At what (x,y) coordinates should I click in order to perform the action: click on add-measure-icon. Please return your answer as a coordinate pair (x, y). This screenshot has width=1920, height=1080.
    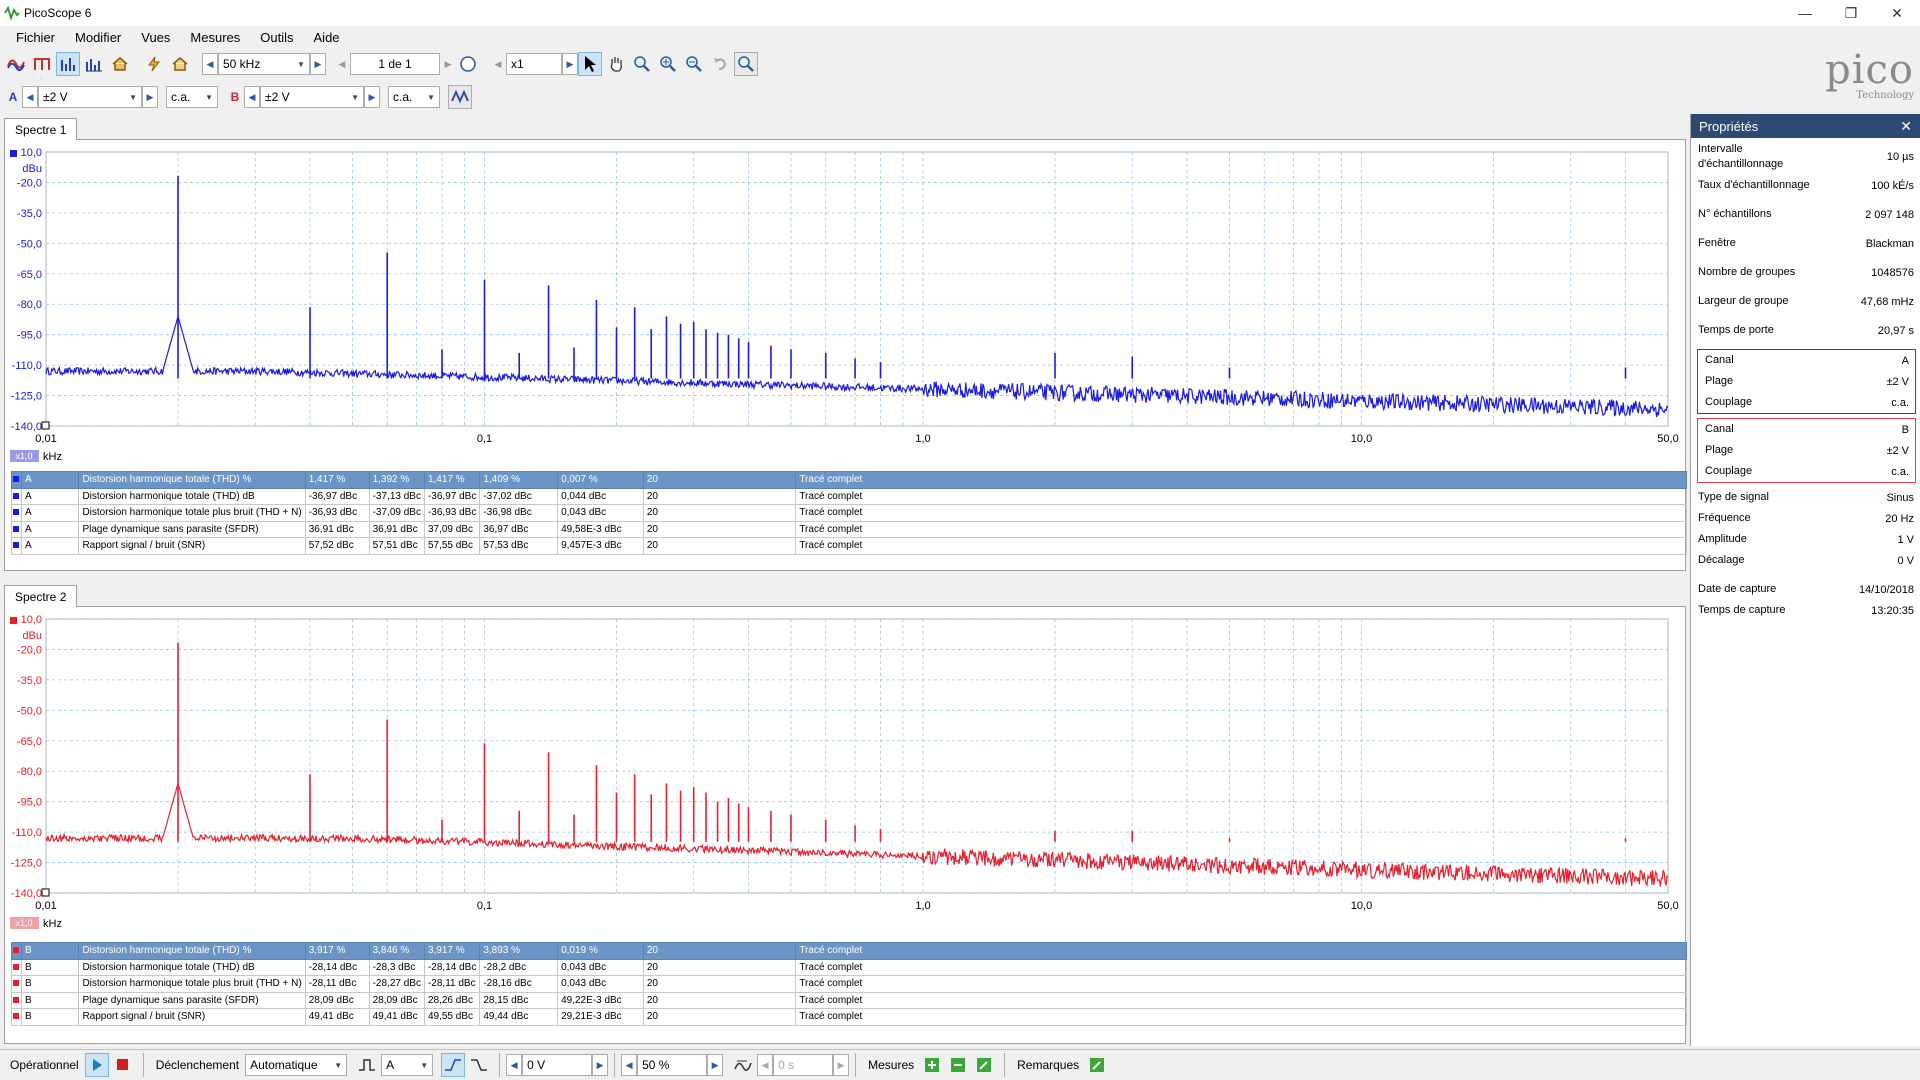
    Looking at the image, I should click on (932, 1065).